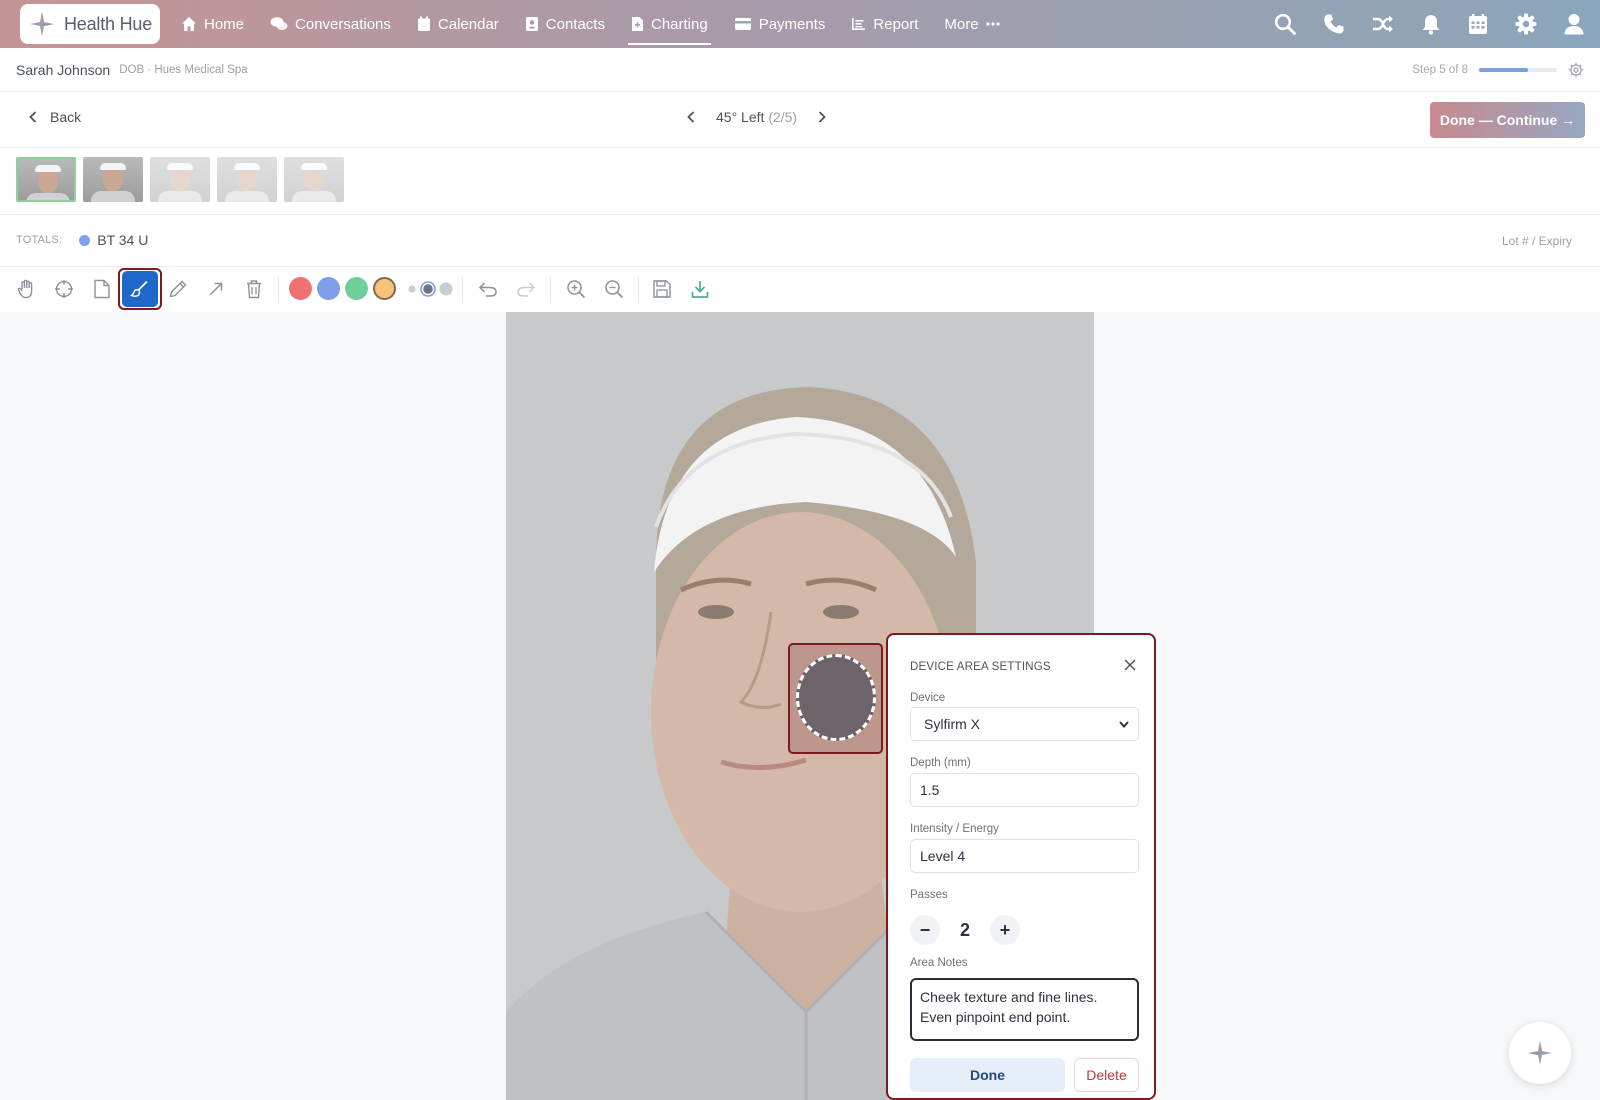 The height and width of the screenshot is (1100, 1600). What do you see at coordinates (822, 117) in the screenshot?
I see `next-view-chevron-icon` at bounding box center [822, 117].